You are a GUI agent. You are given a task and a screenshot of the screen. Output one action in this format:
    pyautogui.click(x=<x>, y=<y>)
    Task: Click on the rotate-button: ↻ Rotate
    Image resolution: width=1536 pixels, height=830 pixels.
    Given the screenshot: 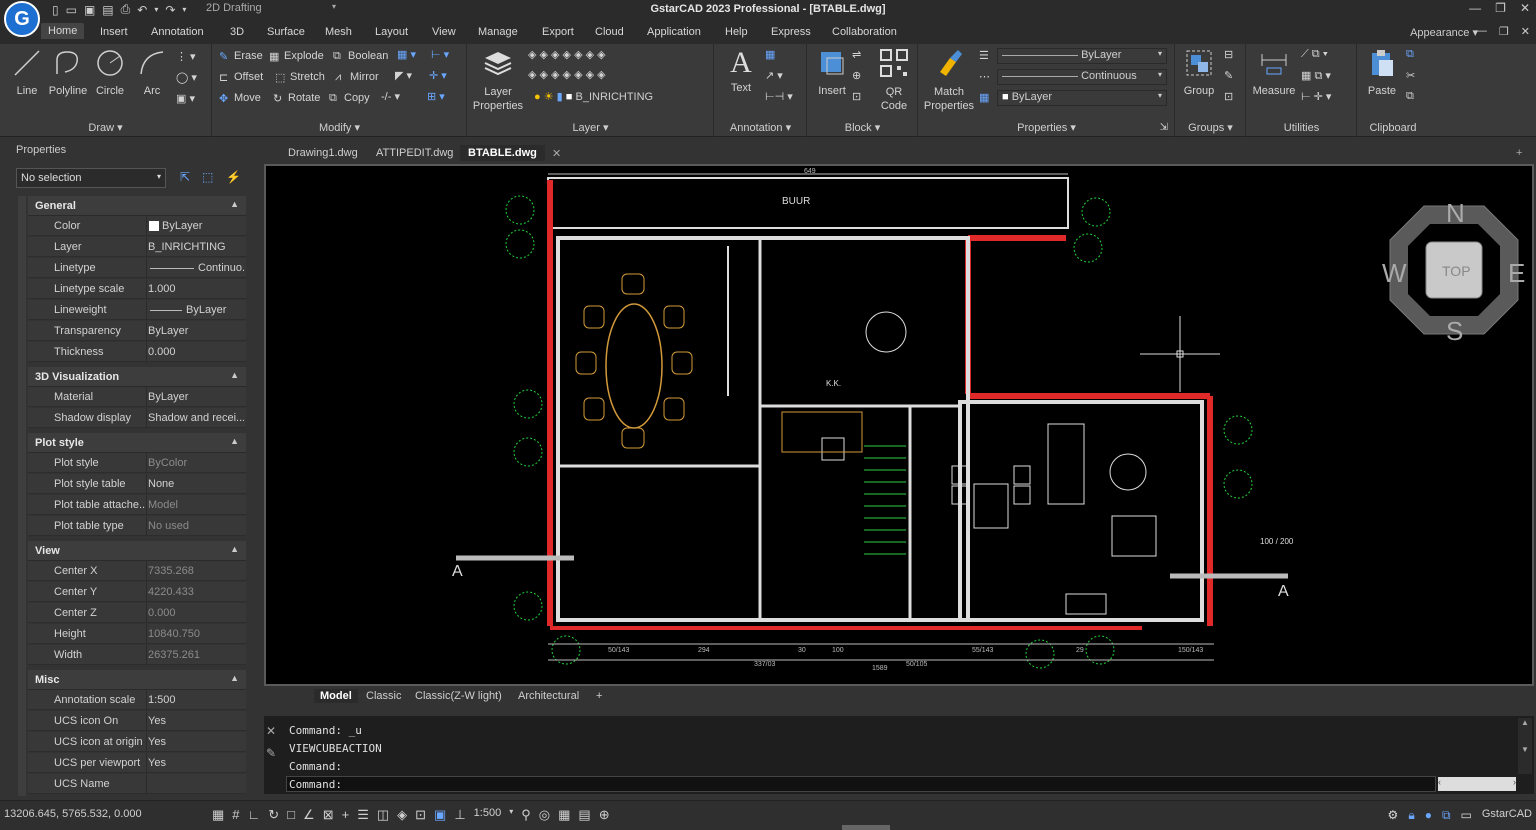 What is the action you would take?
    pyautogui.click(x=296, y=98)
    